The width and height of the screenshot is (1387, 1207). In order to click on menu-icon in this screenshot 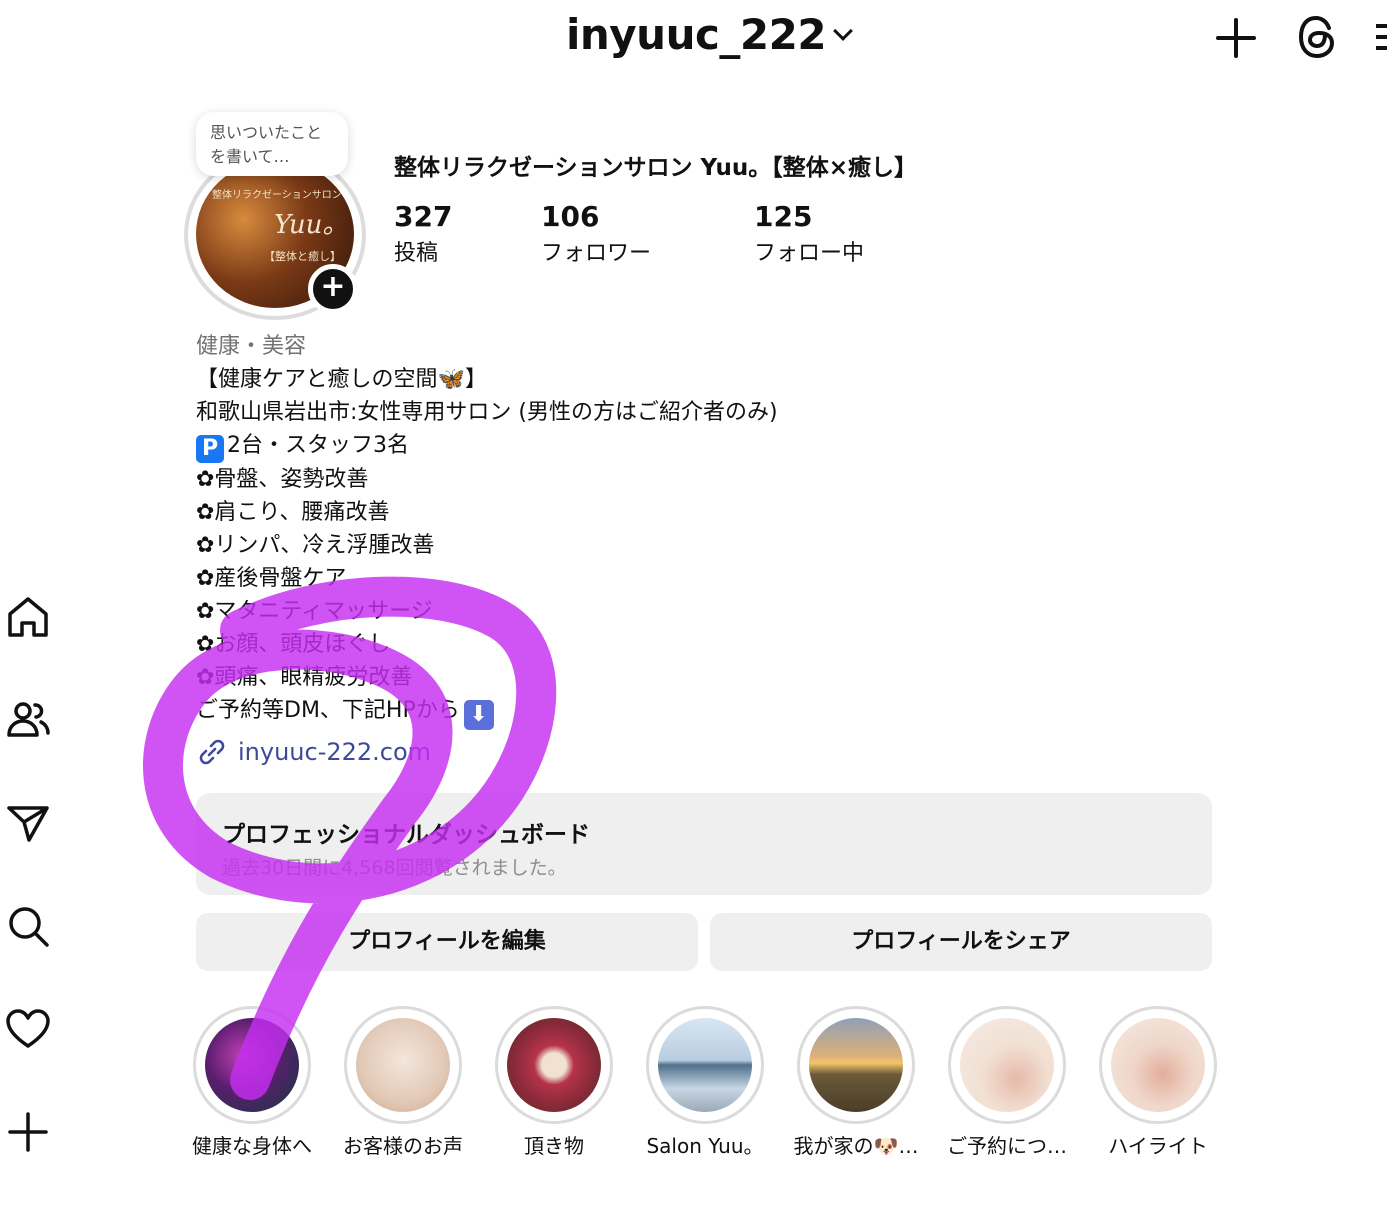, I will do `click(1381, 37)`.